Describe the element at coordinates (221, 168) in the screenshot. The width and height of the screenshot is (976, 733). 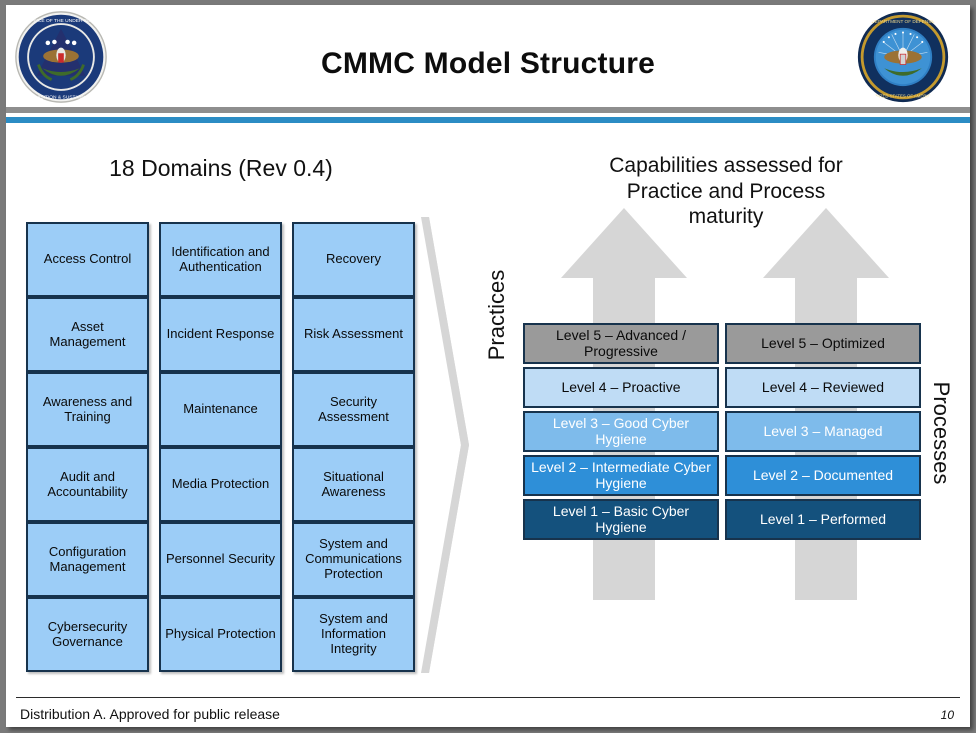
I see `domains-heading: 18 Domains (Rev 0.4)` at that location.